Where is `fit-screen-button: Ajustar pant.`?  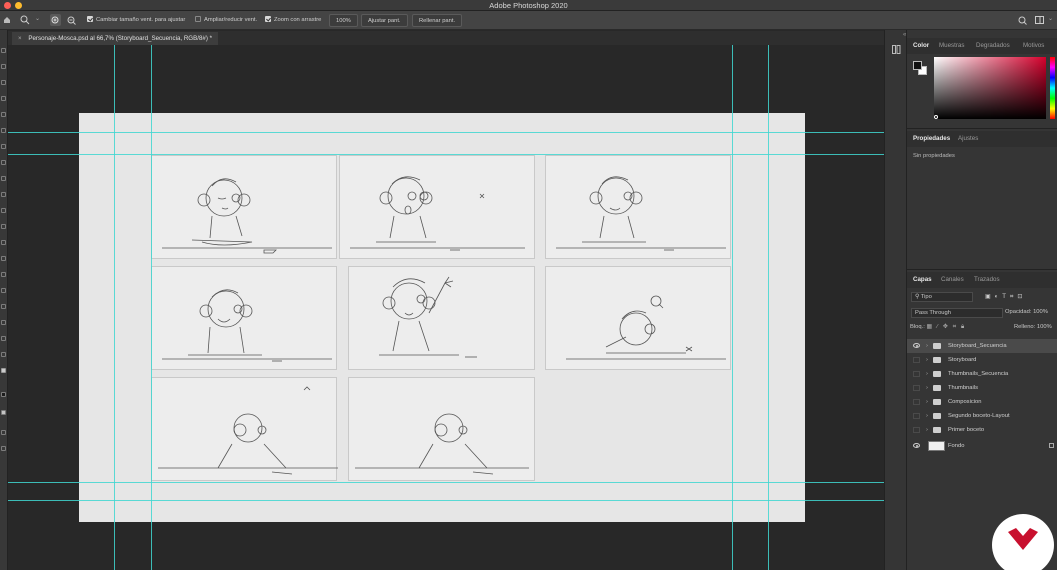 fit-screen-button: Ajustar pant. is located at coordinates (384, 20).